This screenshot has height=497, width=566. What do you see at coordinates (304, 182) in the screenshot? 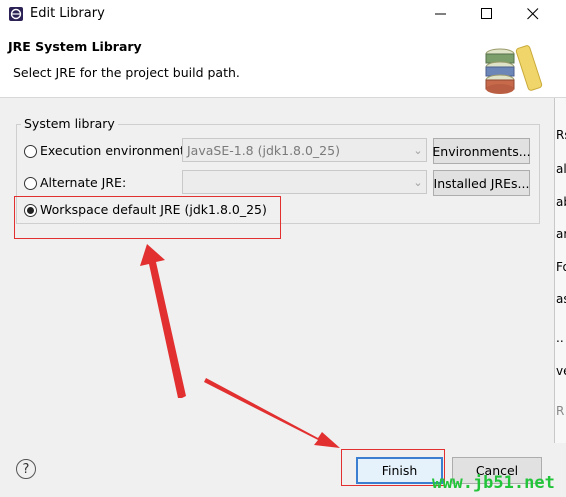
I see `alternate-jre-combo: ⌄` at bounding box center [304, 182].